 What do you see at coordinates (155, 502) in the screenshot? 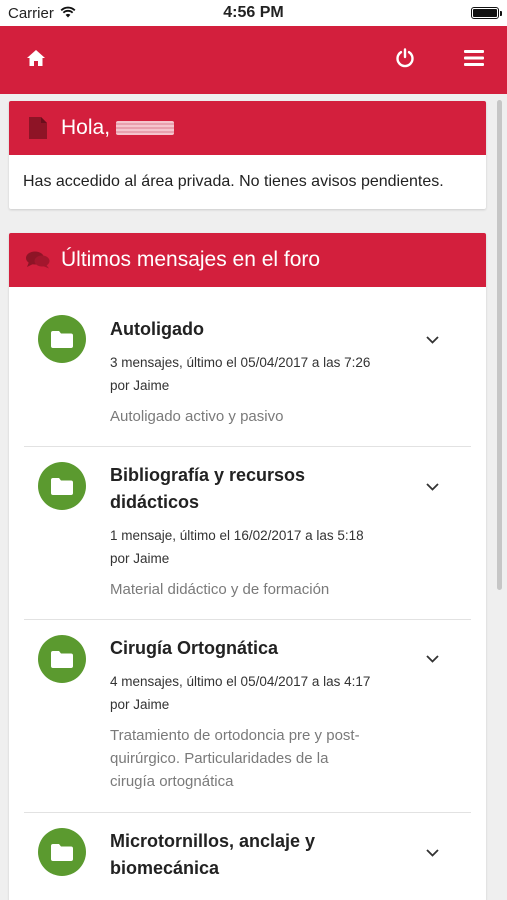
I see `forum-item-title-cont: didácticos` at bounding box center [155, 502].